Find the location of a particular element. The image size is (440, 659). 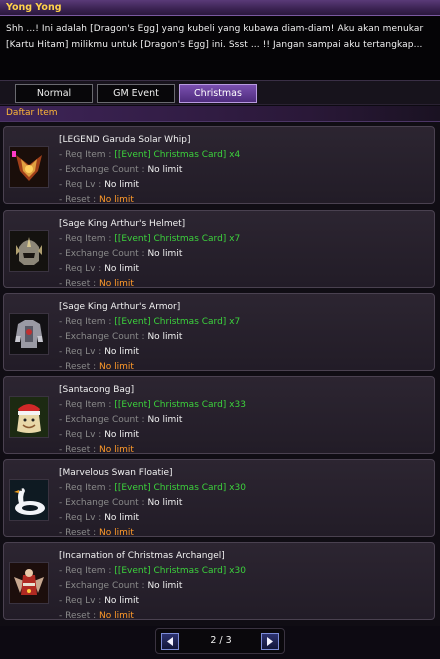

tab-bar: Normal GM Event Christmas is located at coordinates (220, 92).